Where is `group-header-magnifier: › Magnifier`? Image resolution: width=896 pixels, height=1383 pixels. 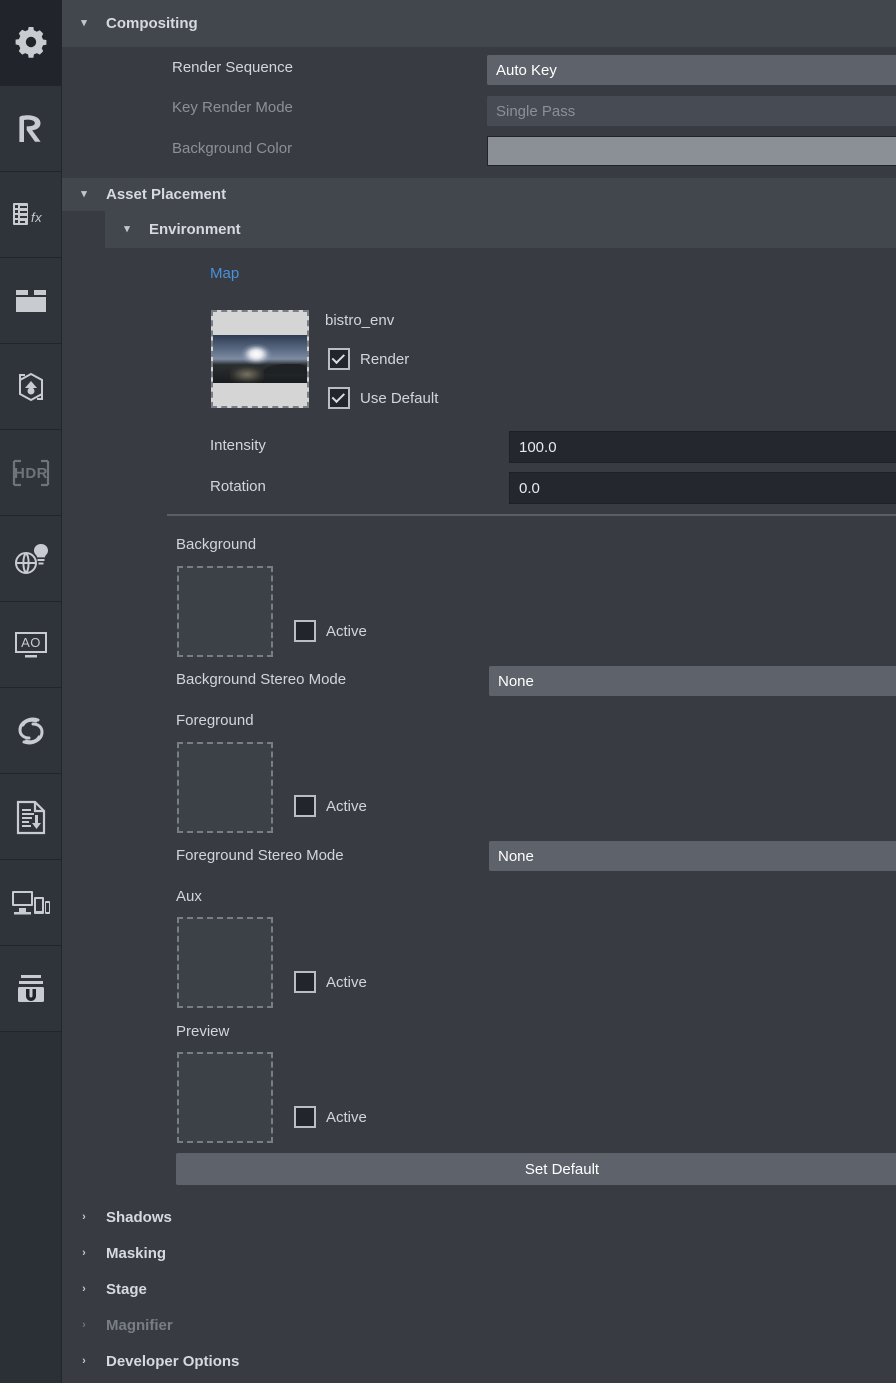 group-header-magnifier: › Magnifier is located at coordinates (479, 1325).